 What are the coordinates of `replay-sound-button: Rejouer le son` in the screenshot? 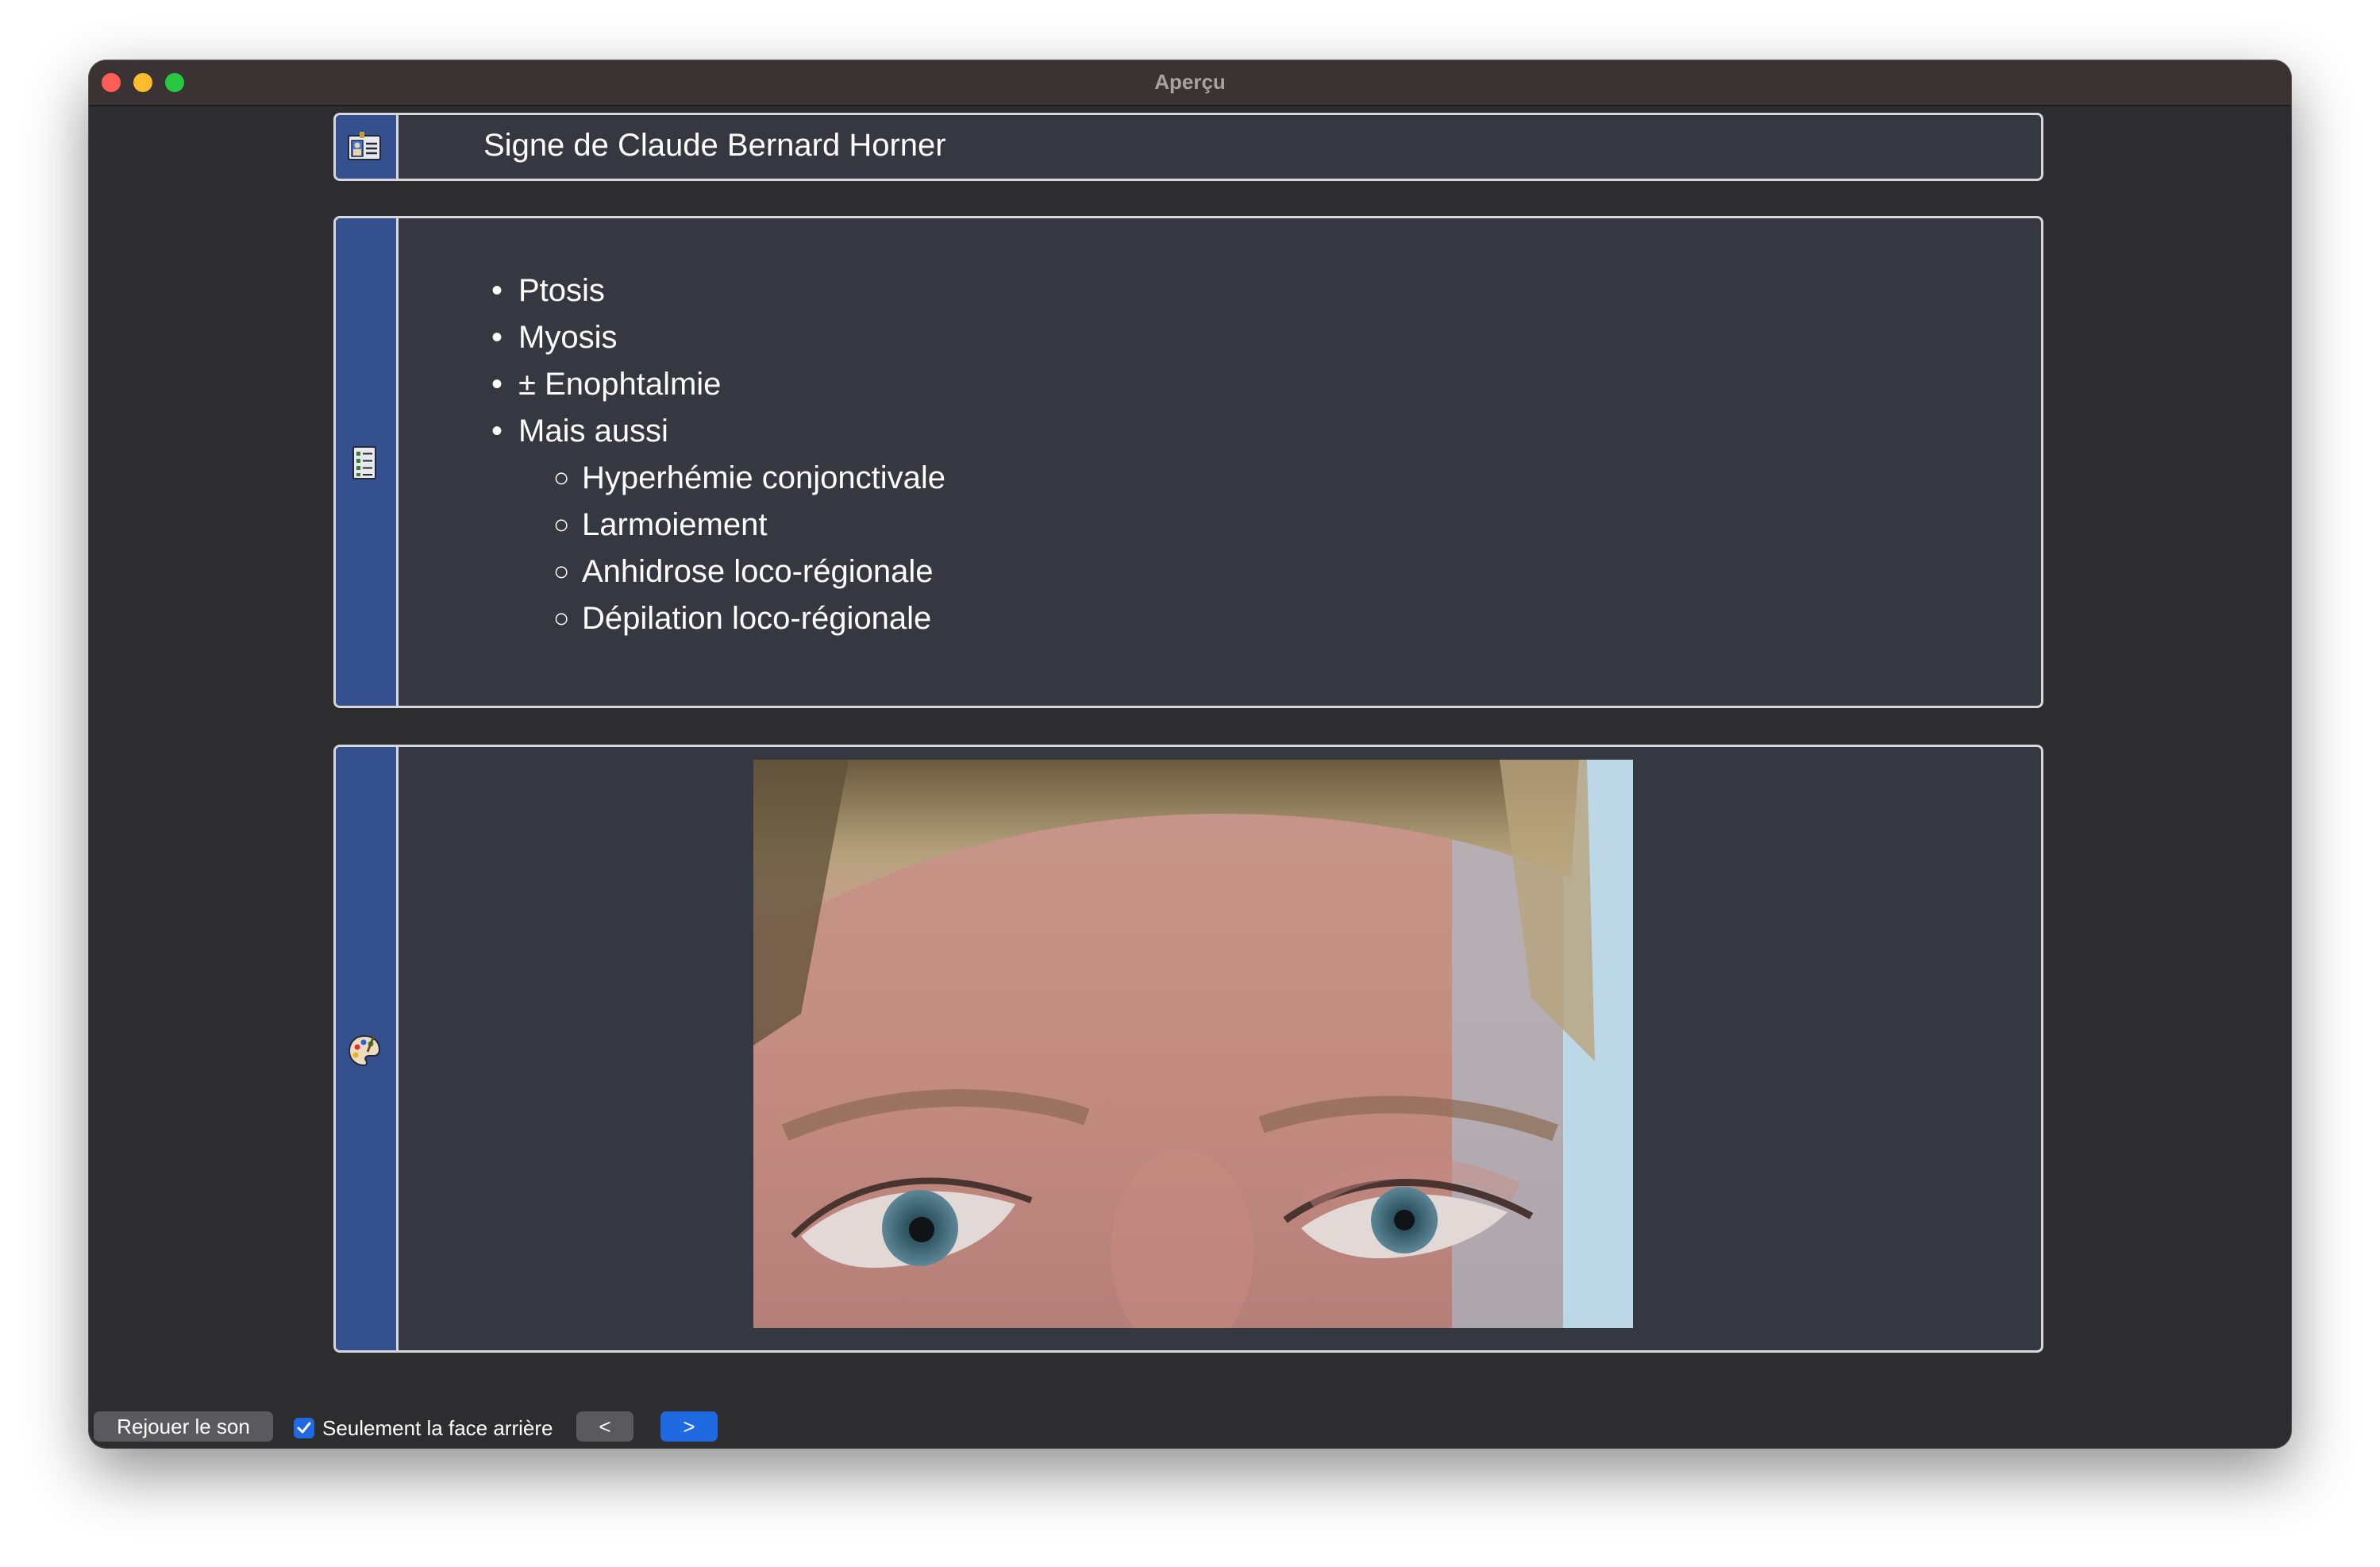 It's located at (183, 1426).